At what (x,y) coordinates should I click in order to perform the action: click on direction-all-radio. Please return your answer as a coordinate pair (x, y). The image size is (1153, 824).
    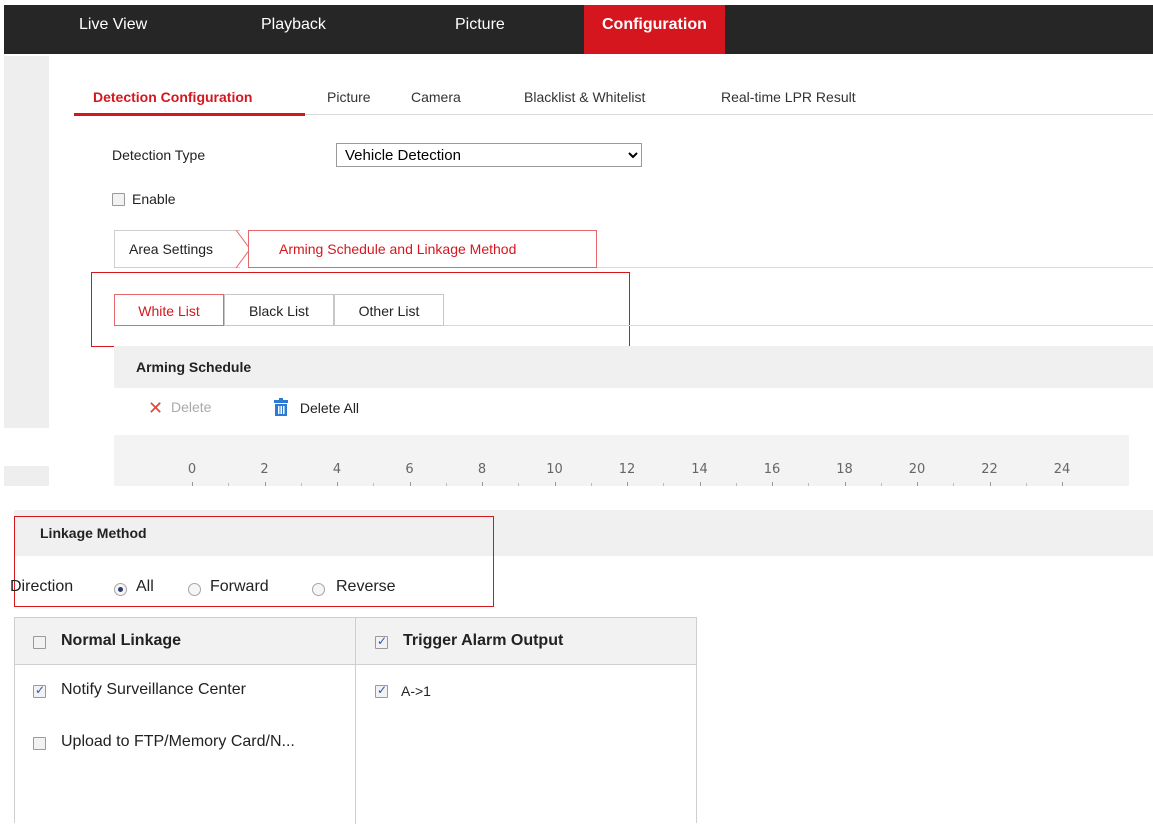
    Looking at the image, I should click on (120, 589).